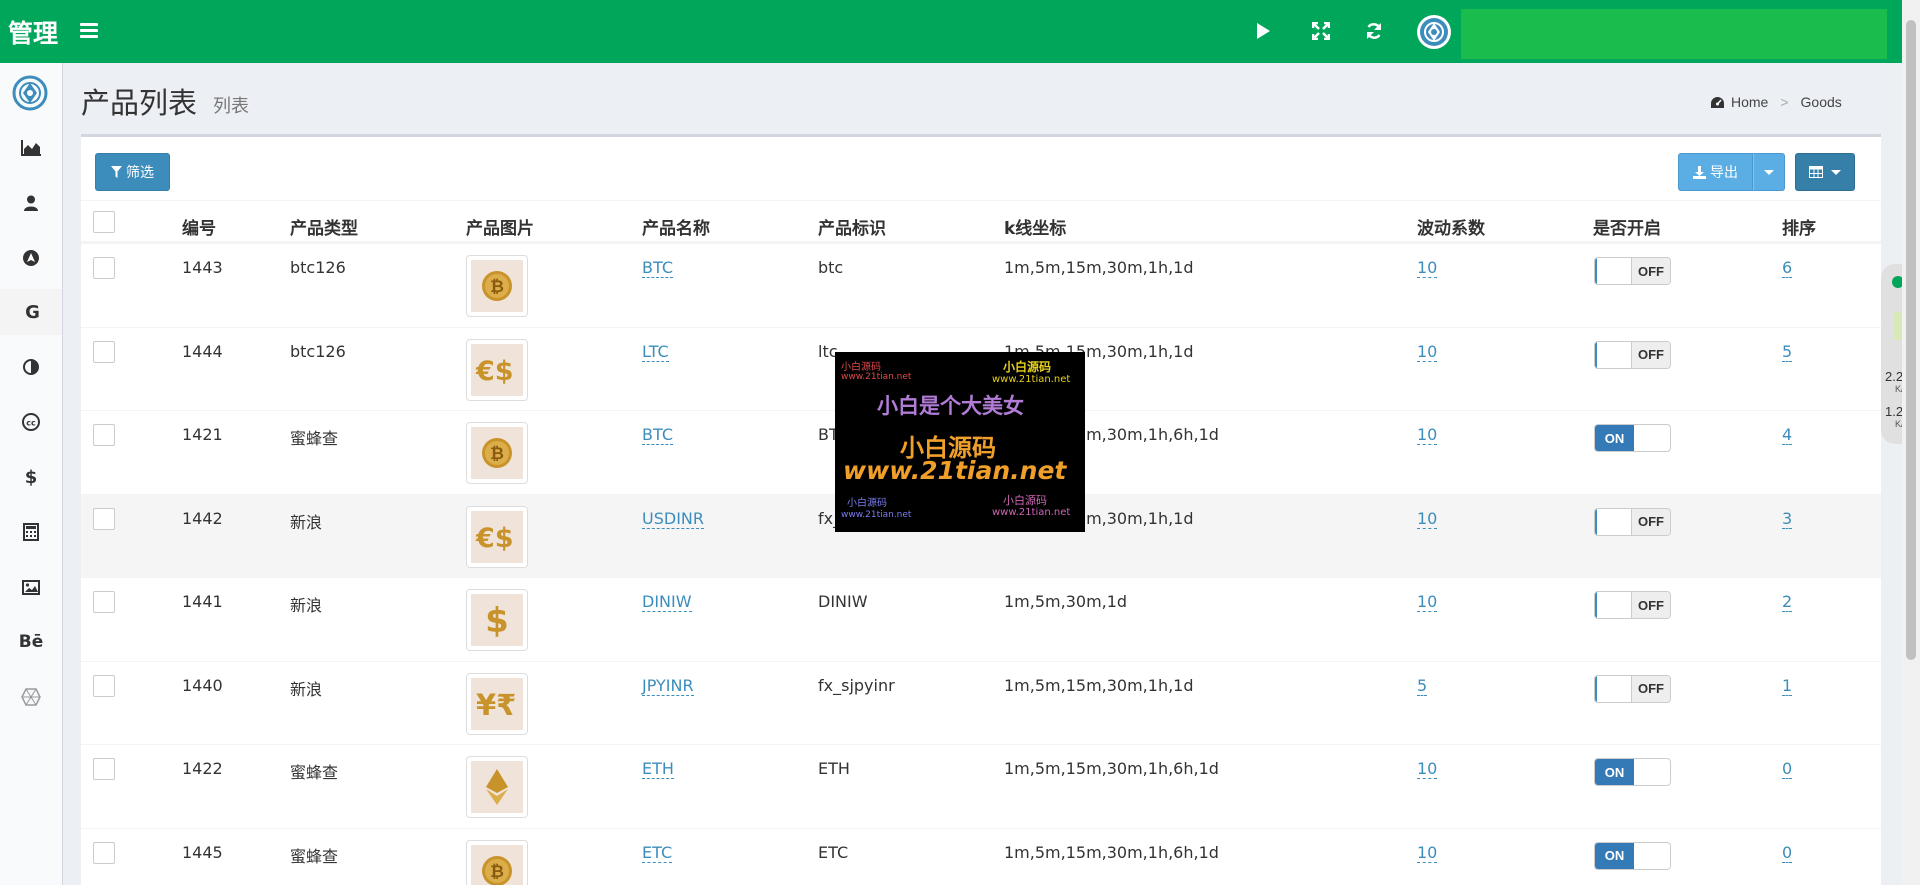 The height and width of the screenshot is (885, 1920). Describe the element at coordinates (676, 226) in the screenshot. I see `column-header: 产品名称` at that location.